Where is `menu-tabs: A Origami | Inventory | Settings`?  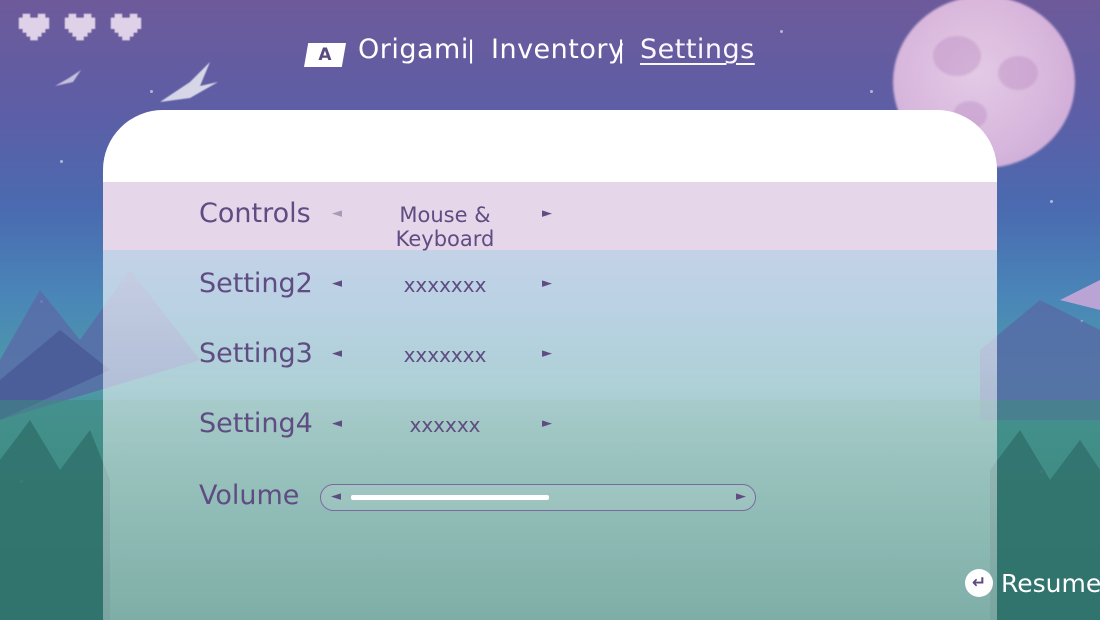 menu-tabs: A Origami | Inventory | Settings is located at coordinates (550, 53).